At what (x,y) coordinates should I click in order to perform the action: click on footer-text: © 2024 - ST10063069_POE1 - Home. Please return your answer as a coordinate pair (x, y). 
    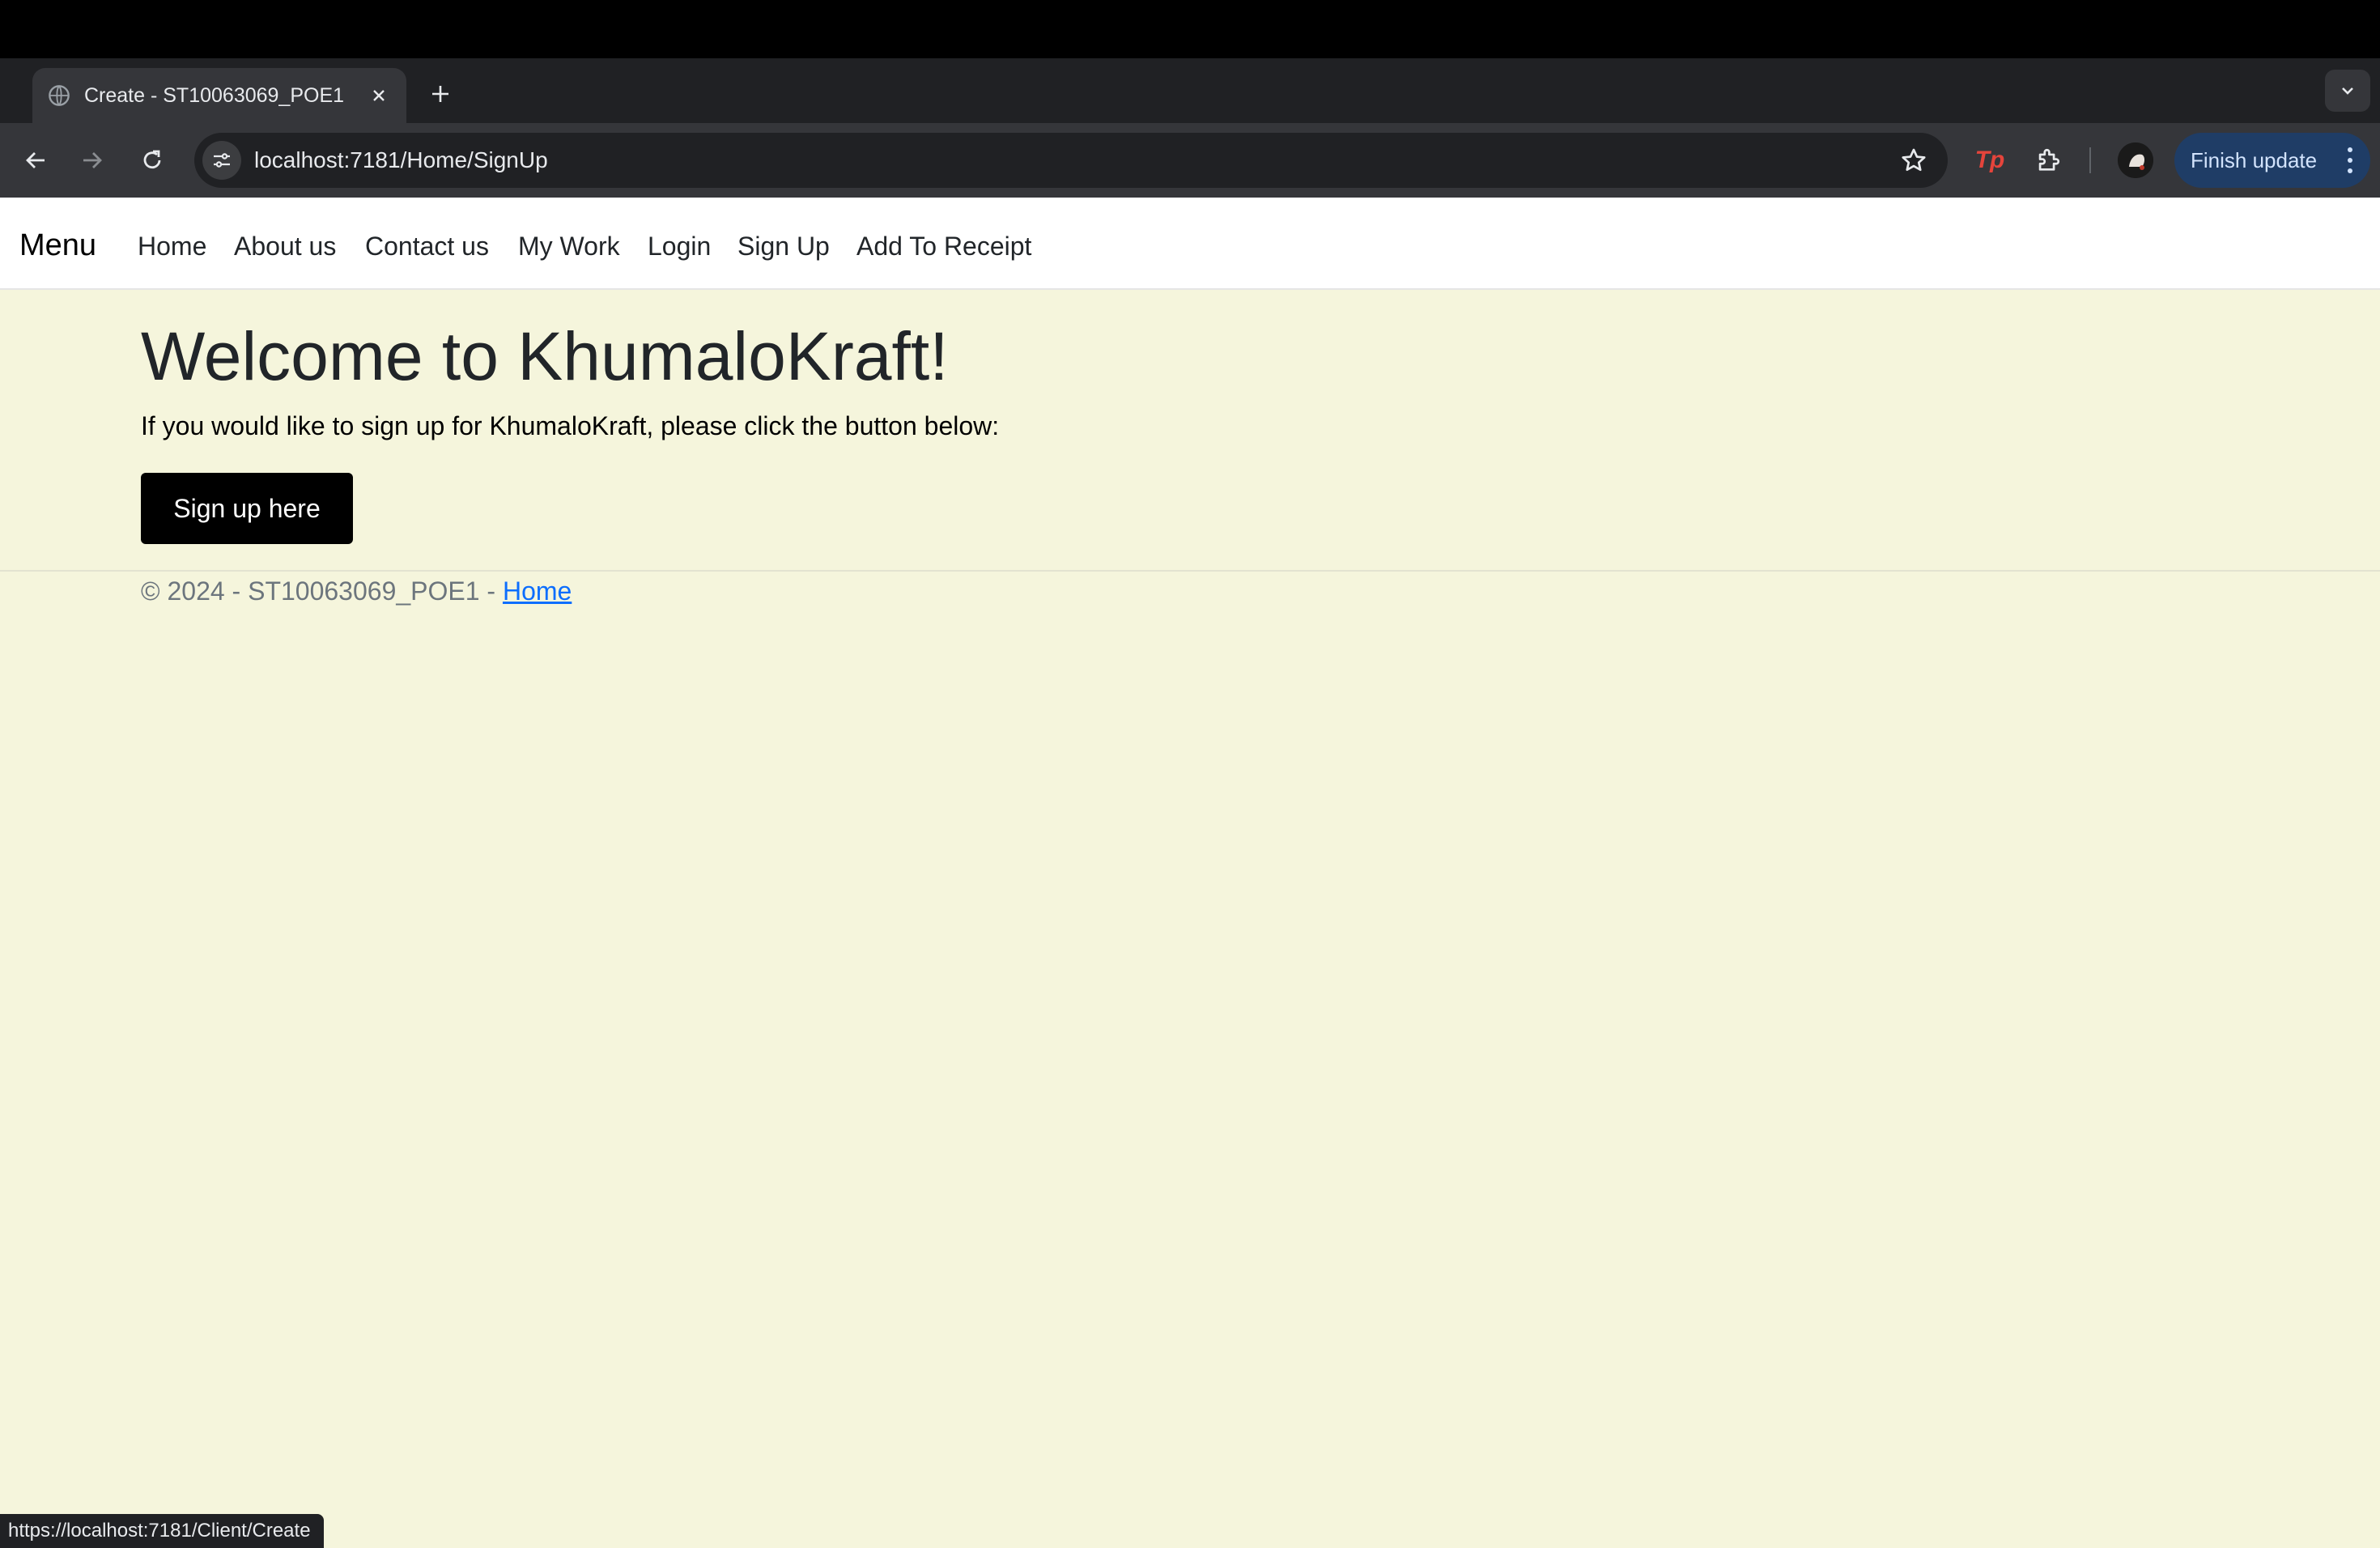
    Looking at the image, I should click on (356, 591).